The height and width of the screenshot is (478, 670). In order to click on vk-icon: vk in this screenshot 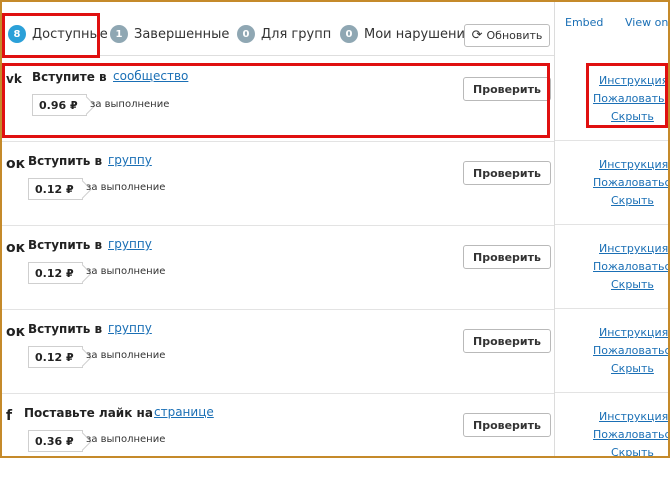, I will do `click(14, 79)`.